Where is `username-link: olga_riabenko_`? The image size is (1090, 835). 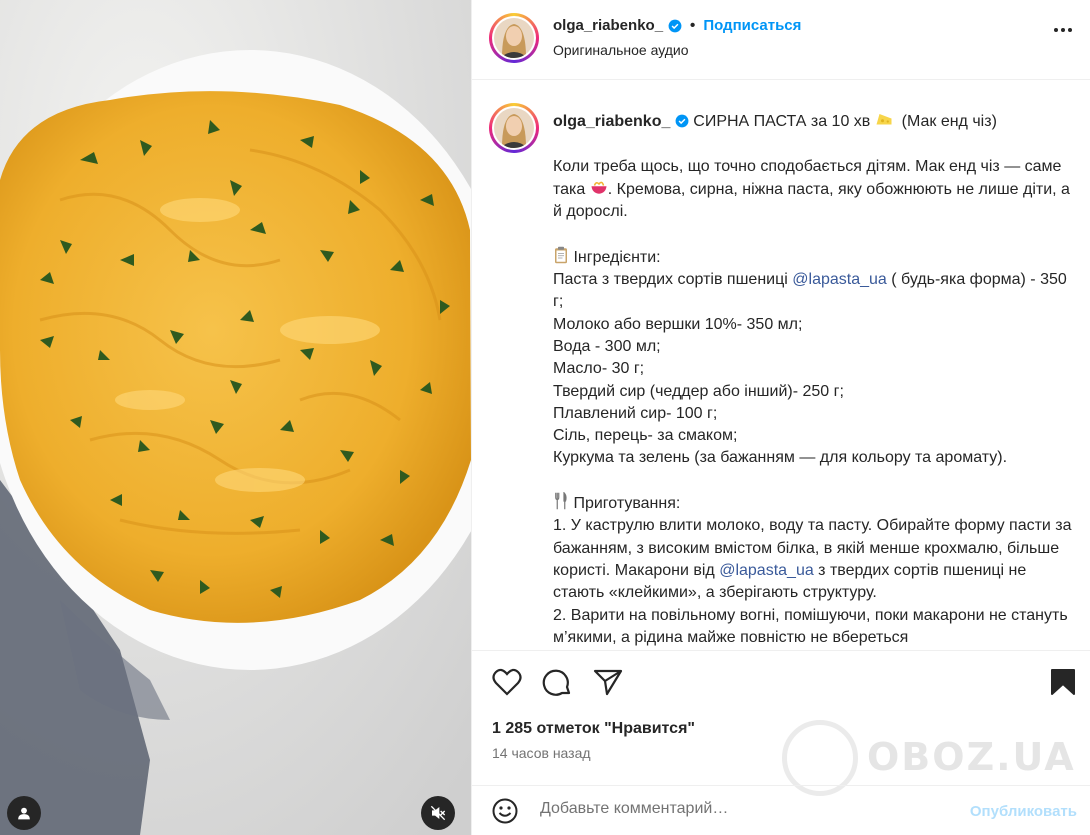 username-link: olga_riabenko_ is located at coordinates (608, 25).